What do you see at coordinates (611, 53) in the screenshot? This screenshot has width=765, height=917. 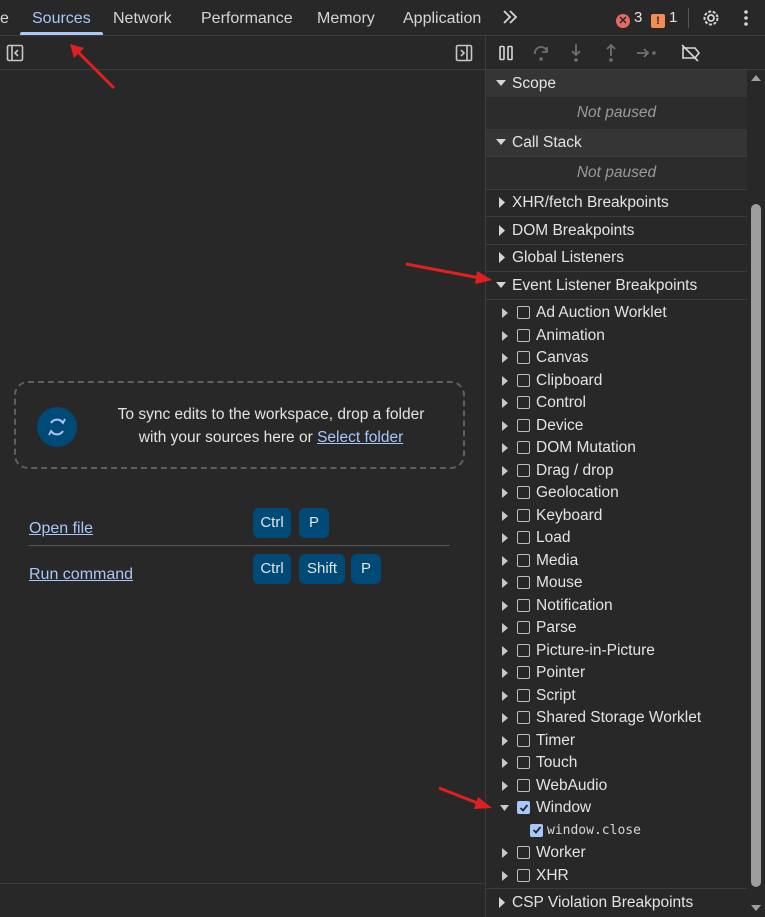 I see `step-out-icon` at bounding box center [611, 53].